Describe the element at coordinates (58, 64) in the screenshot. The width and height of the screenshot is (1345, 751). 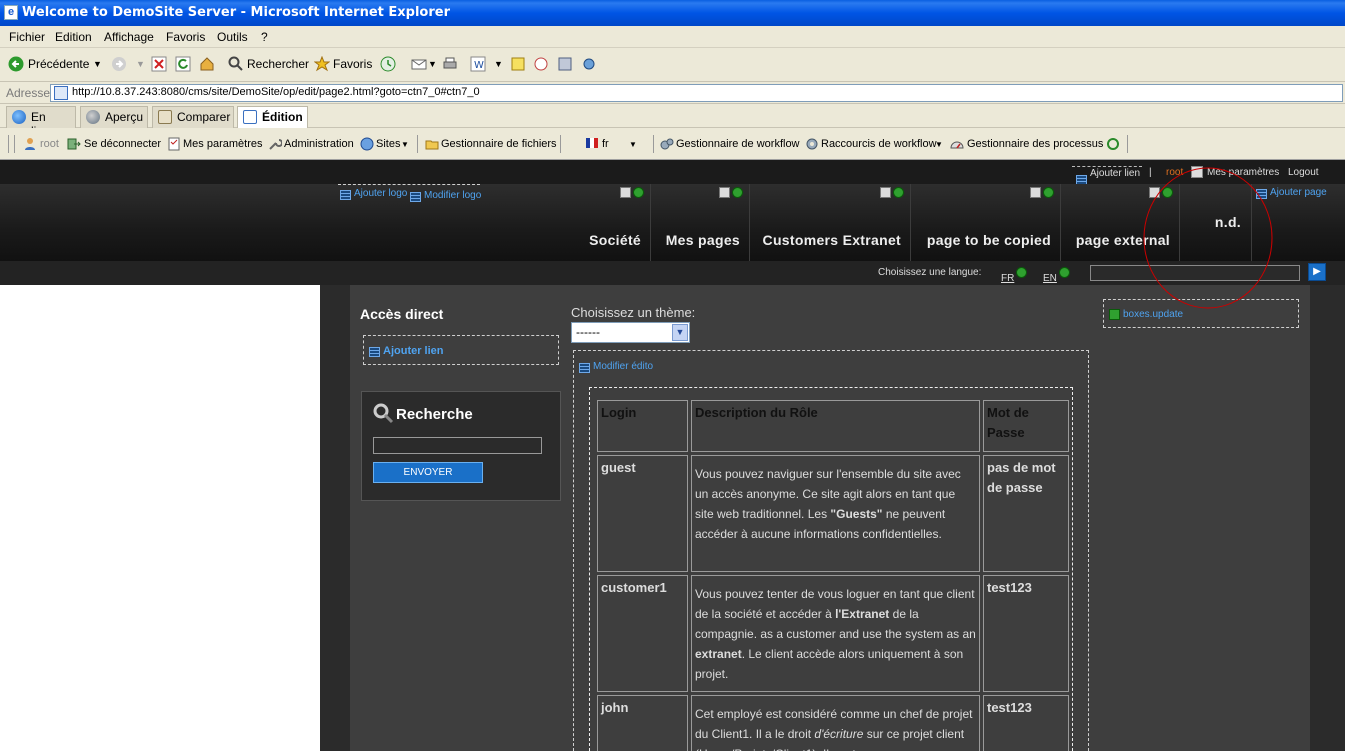
I see `back-button: Précédente` at that location.